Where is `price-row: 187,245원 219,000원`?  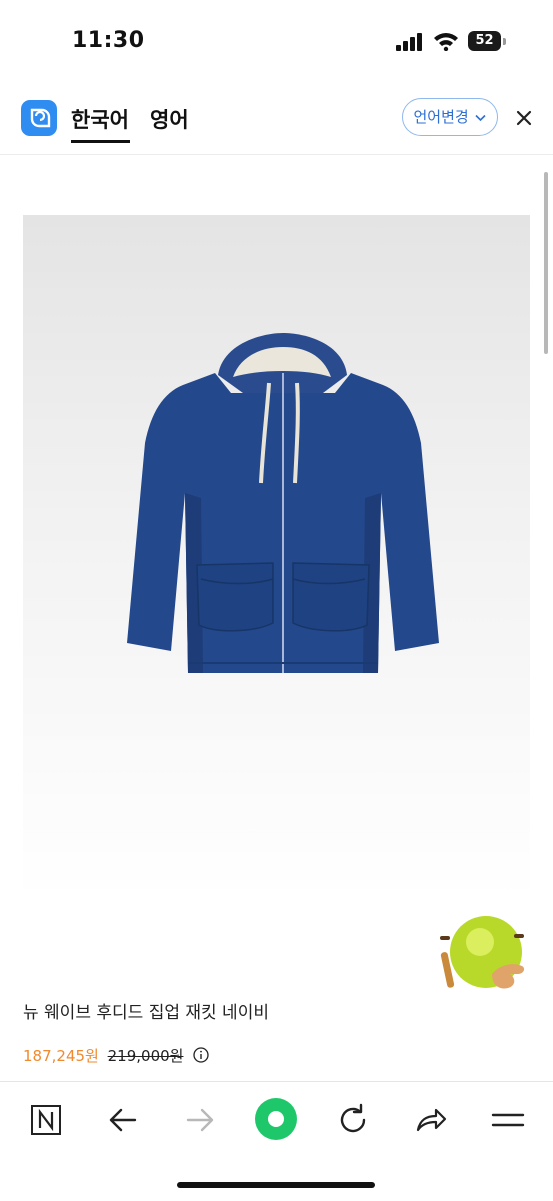
price-row: 187,245원 219,000원 is located at coordinates (116, 1055).